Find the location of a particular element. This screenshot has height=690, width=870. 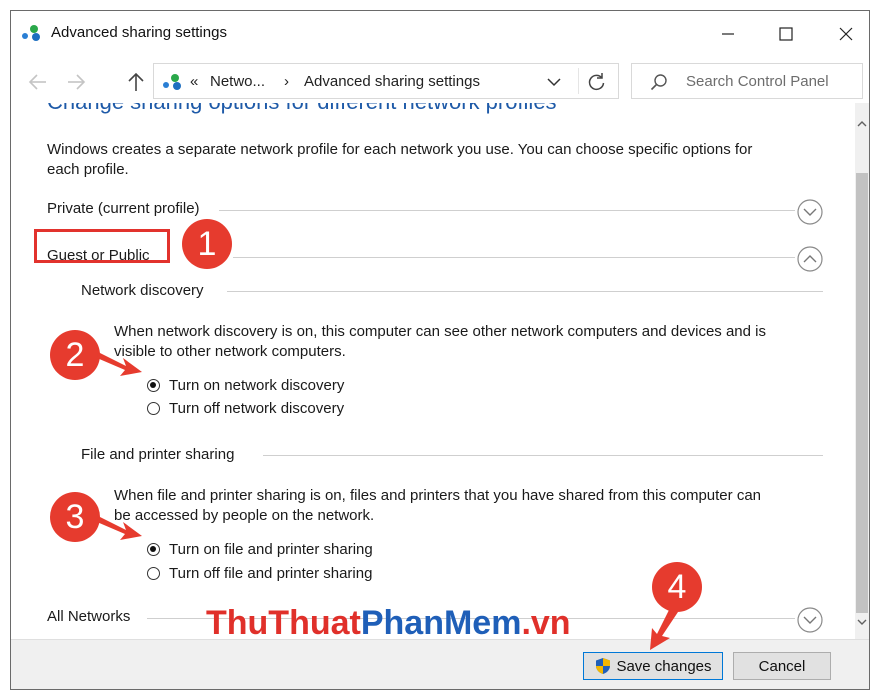

save-changes-button: Save changes is located at coordinates (653, 666).